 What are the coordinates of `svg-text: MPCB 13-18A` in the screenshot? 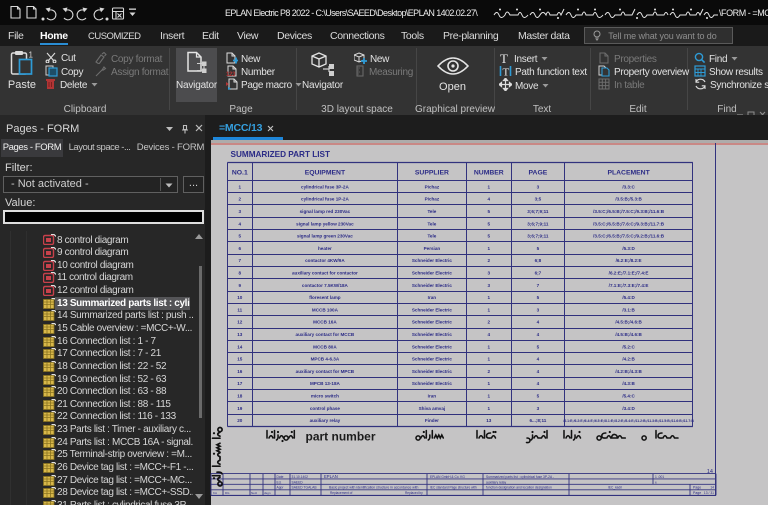 It's located at (325, 383).